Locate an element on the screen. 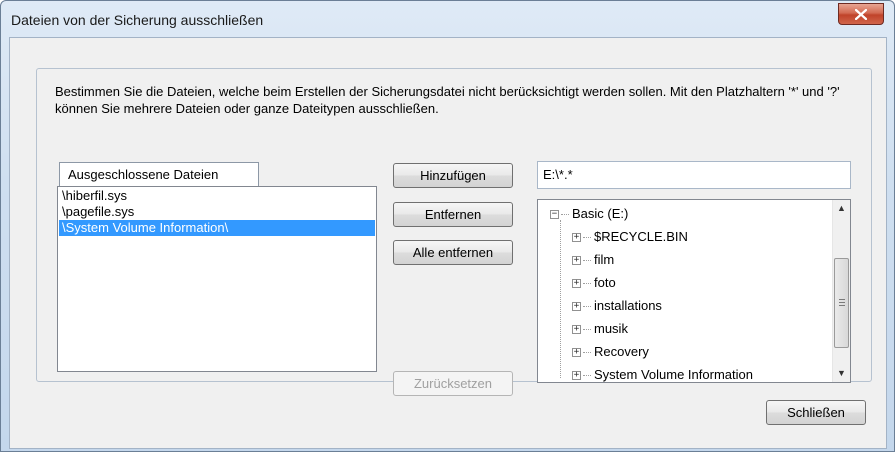 The height and width of the screenshot is (452, 895). vertical-scrollbar: ▲ ▼ is located at coordinates (841, 291).